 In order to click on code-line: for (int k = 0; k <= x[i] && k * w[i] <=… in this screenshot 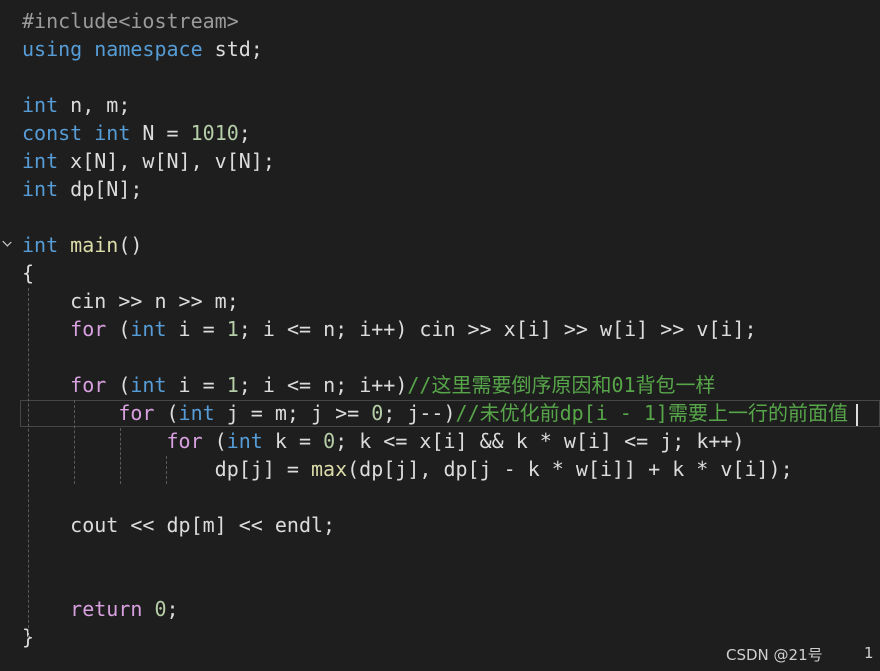, I will do `click(383, 441)`.